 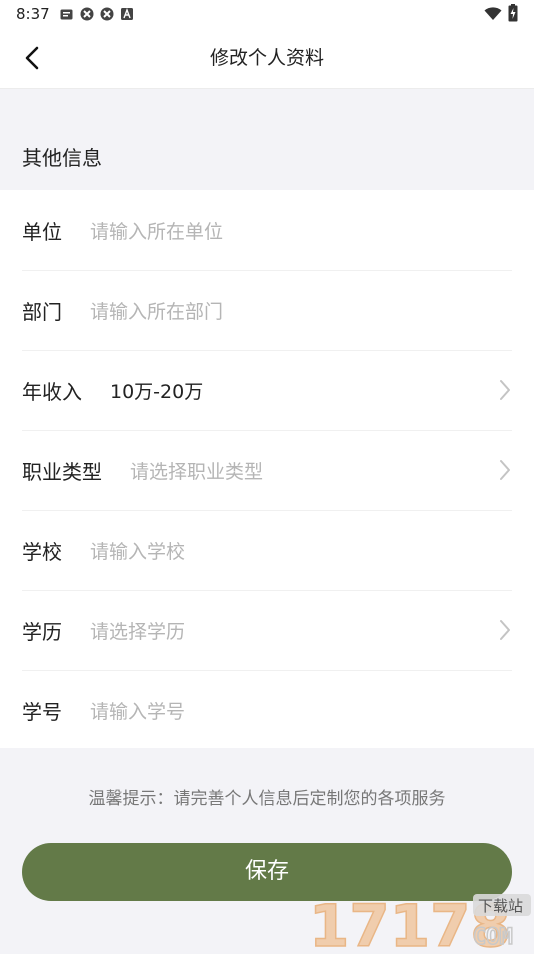 I want to click on row-label: 部门, so click(x=42, y=311).